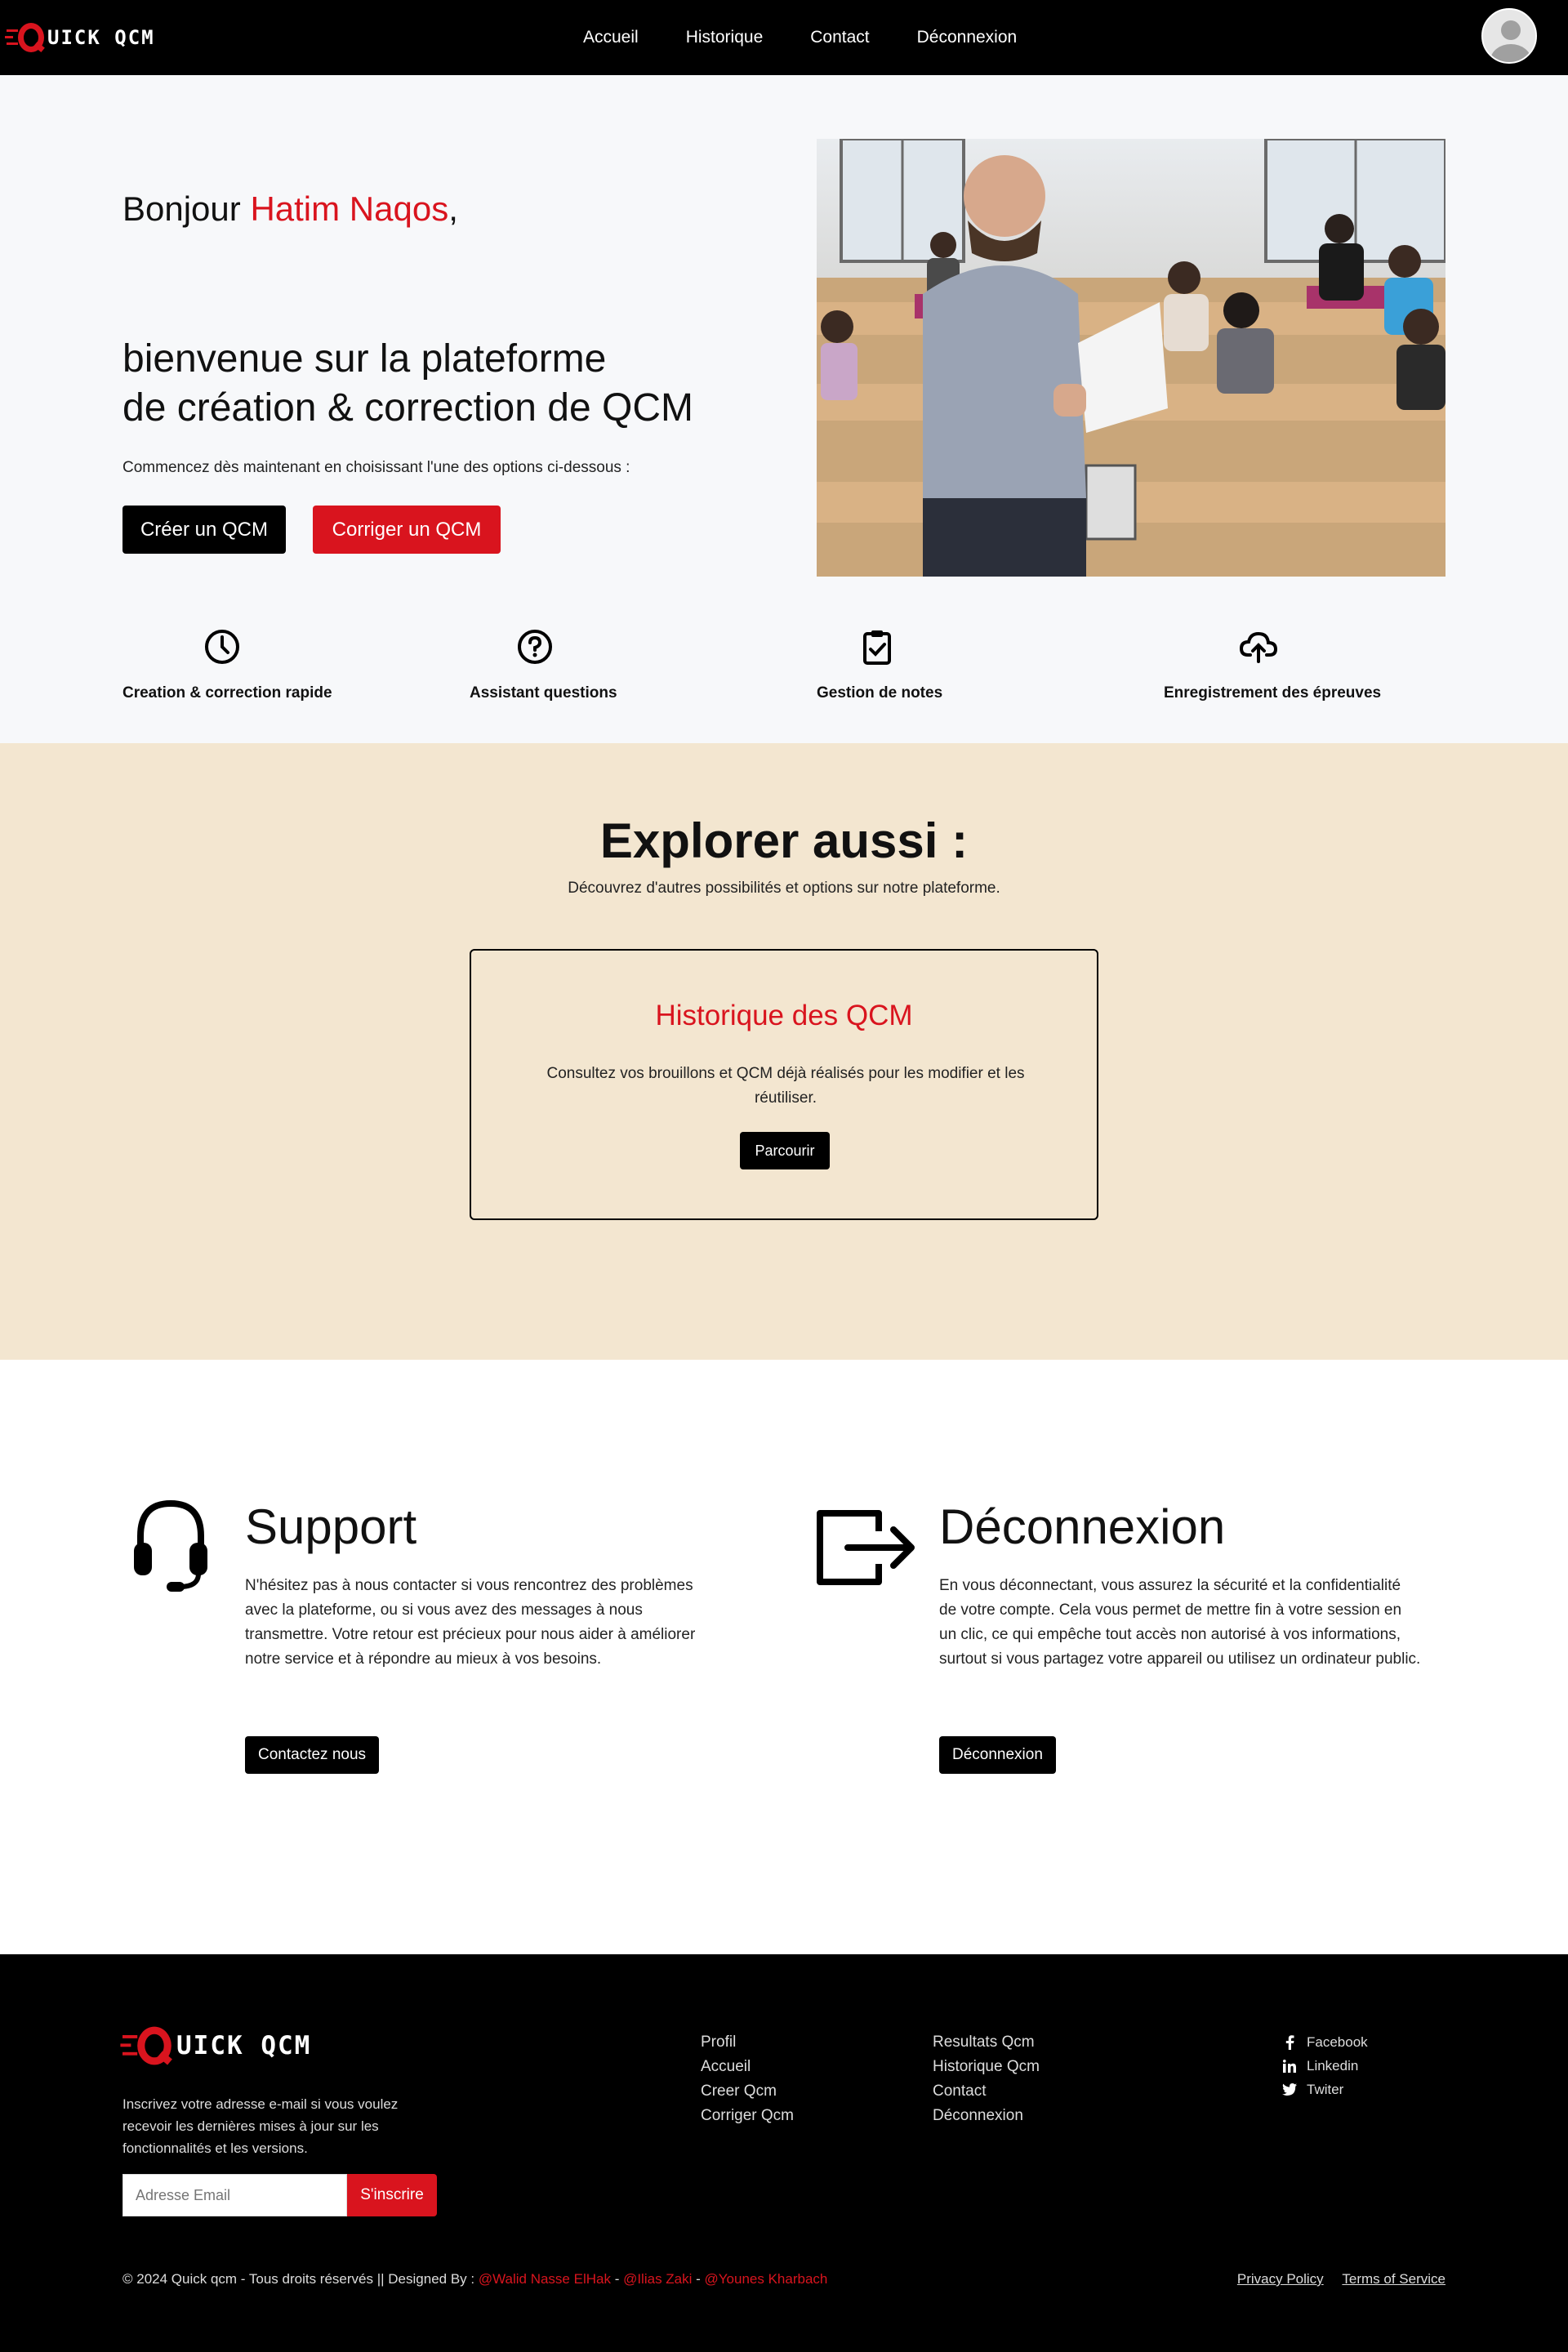 The image size is (1568, 2352). Describe the element at coordinates (839, 37) in the screenshot. I see `nav-contact: Contact` at that location.